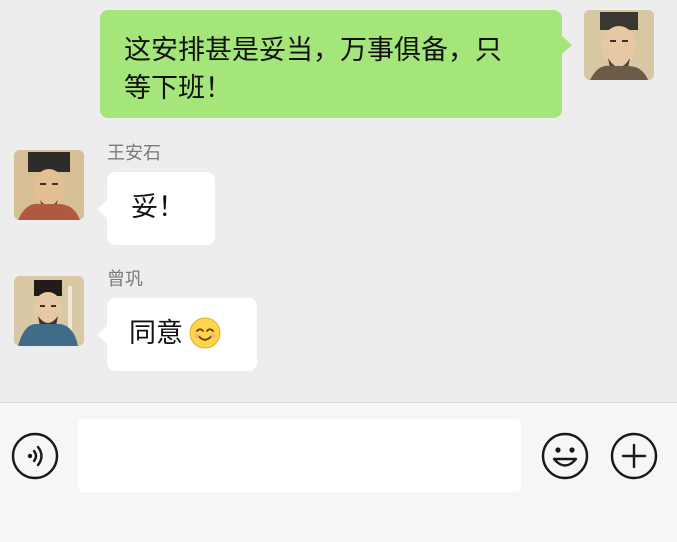  Describe the element at coordinates (156, 333) in the screenshot. I see `message-text: 同意` at that location.